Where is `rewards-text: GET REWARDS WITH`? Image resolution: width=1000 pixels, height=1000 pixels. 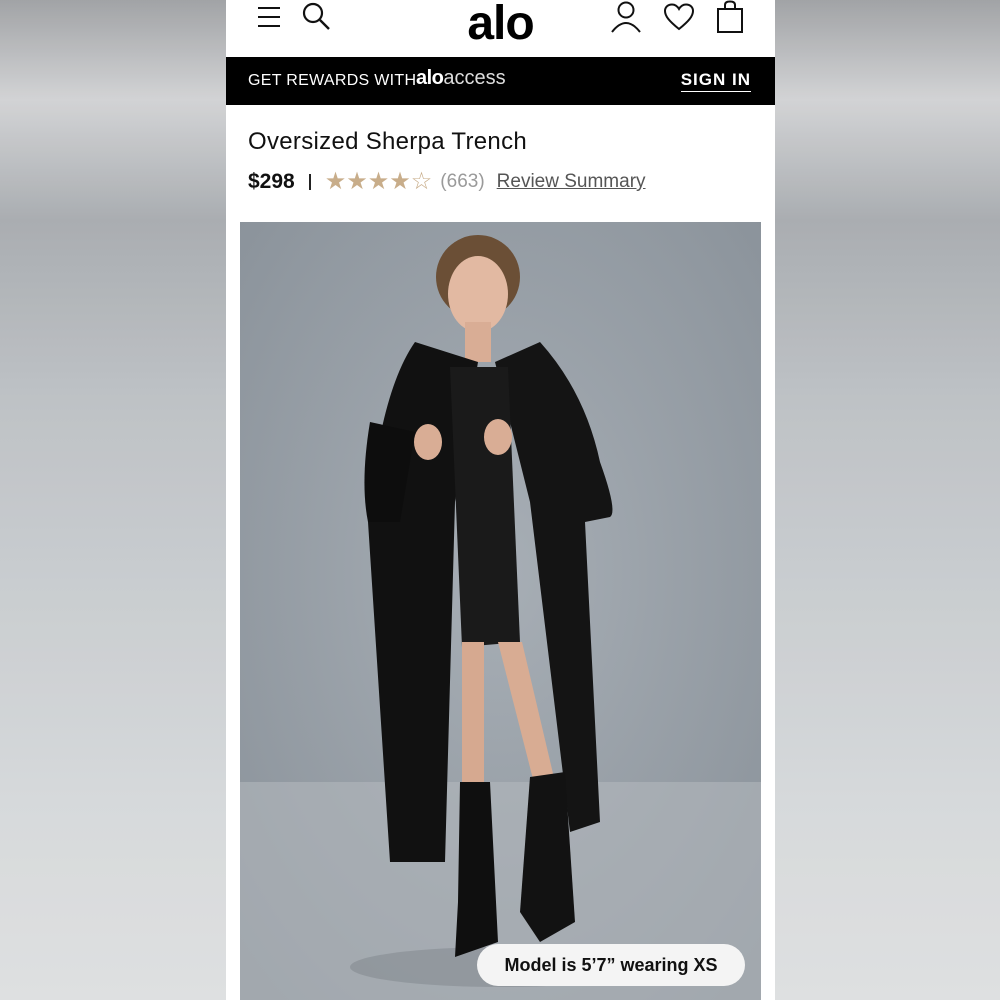 rewards-text: GET REWARDS WITH is located at coordinates (332, 80).